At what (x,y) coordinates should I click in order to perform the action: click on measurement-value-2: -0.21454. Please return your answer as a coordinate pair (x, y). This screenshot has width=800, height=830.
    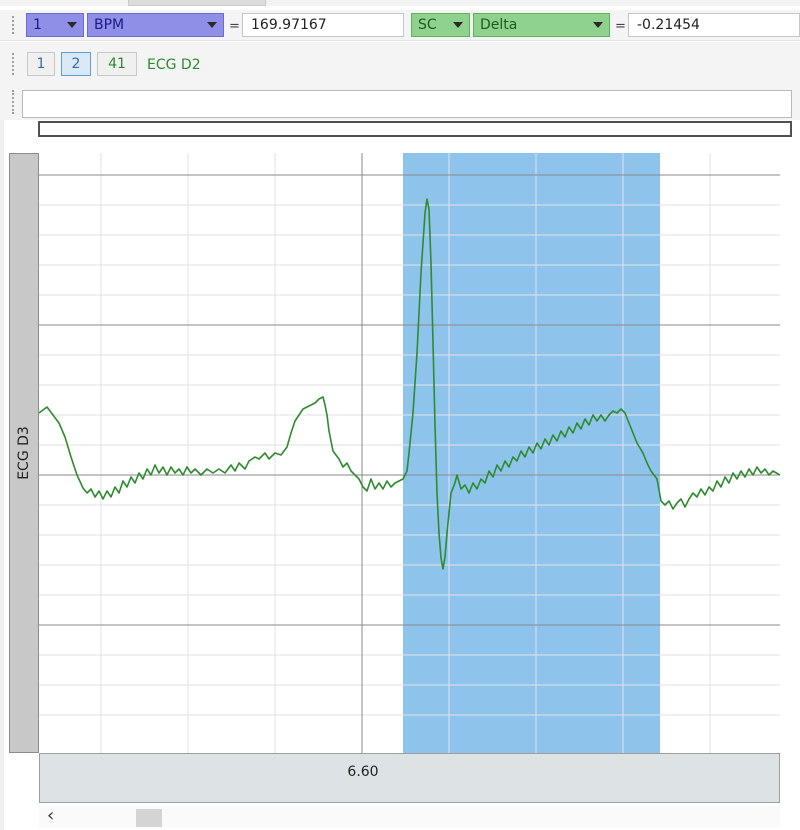
    Looking at the image, I should click on (714, 25).